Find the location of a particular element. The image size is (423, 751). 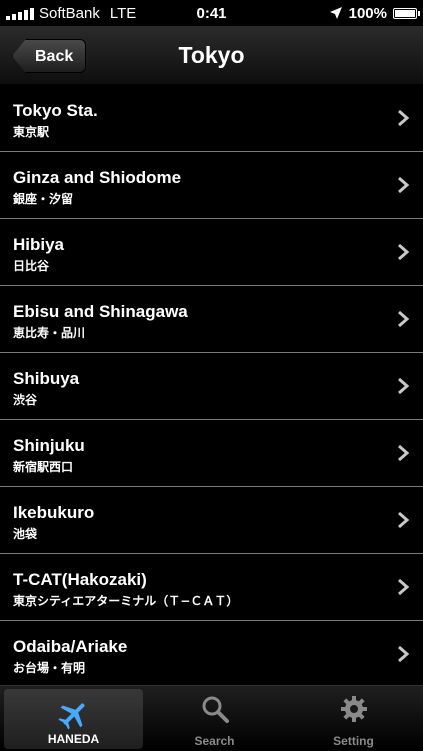

list-item: Shinjuku 新宿駅西口 is located at coordinates (211, 453).